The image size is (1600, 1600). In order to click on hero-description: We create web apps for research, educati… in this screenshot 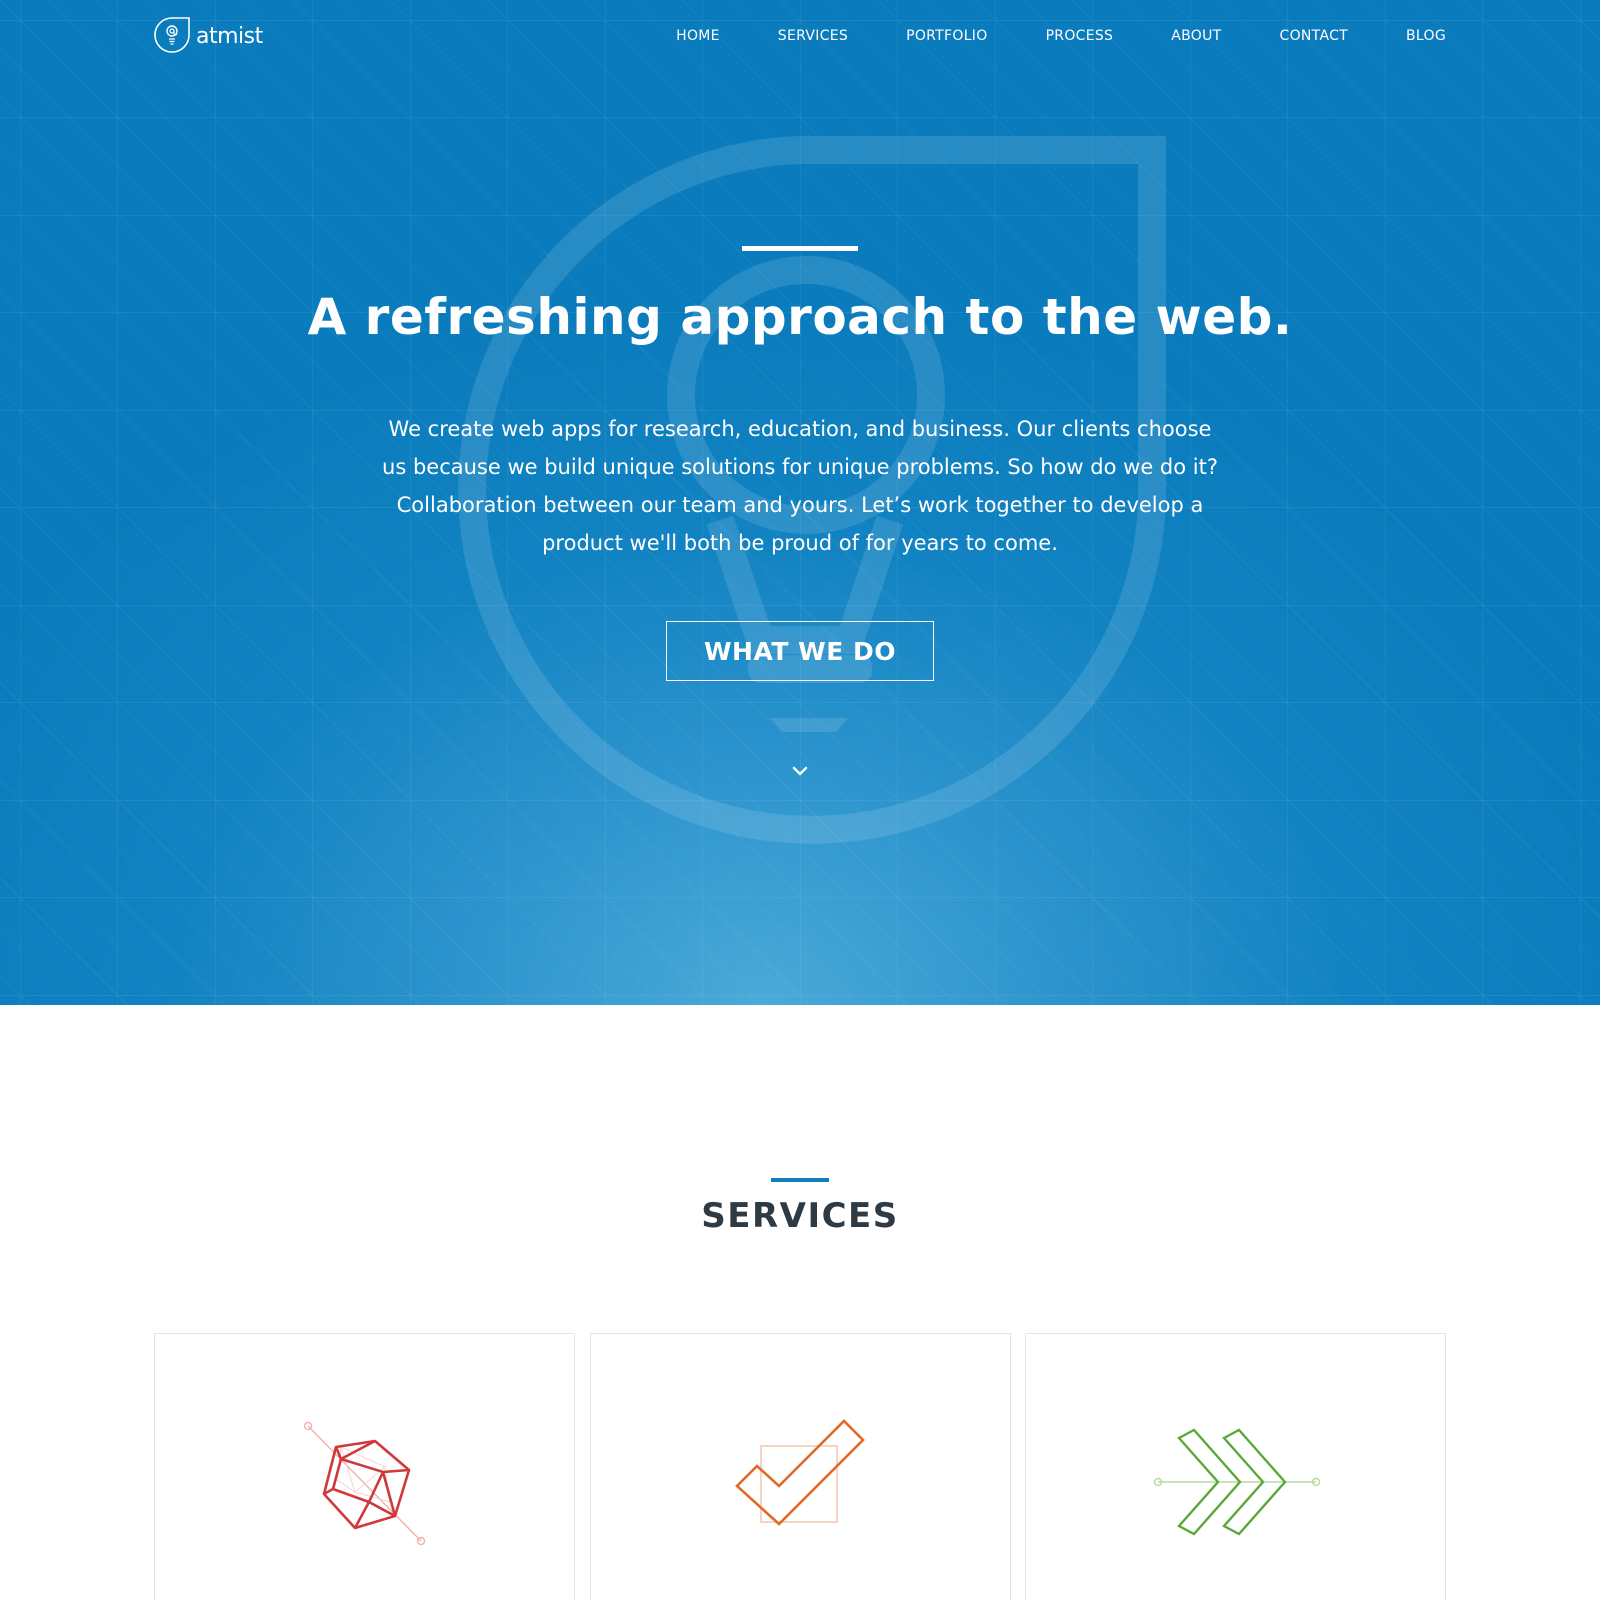, I will do `click(800, 486)`.